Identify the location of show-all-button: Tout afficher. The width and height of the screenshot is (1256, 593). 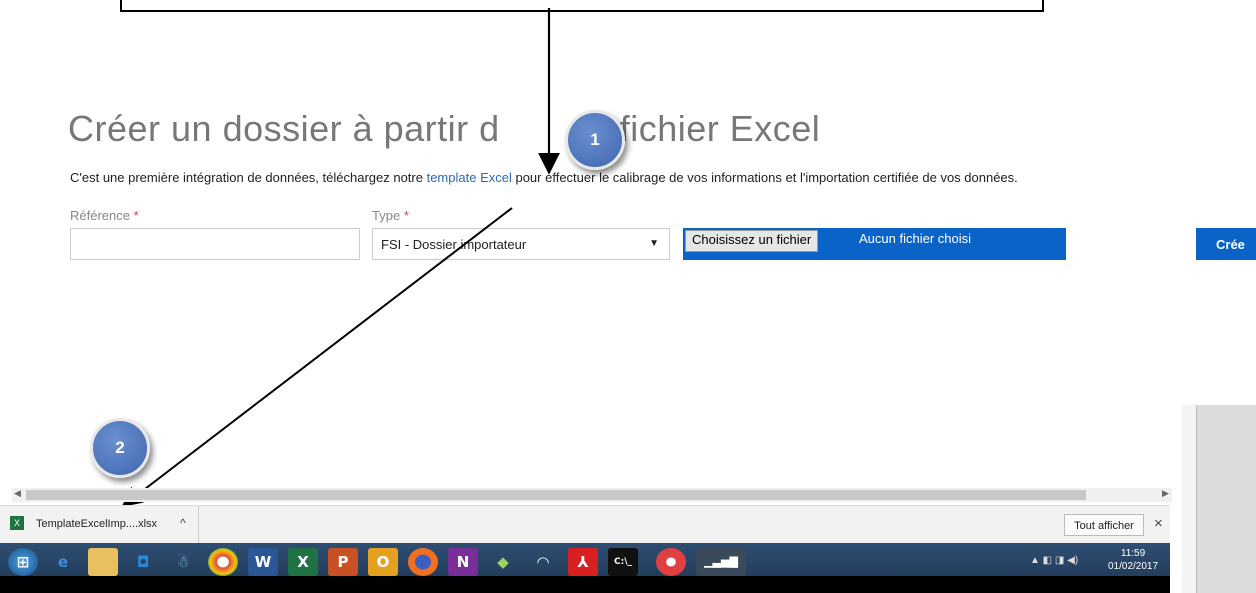
(1104, 525).